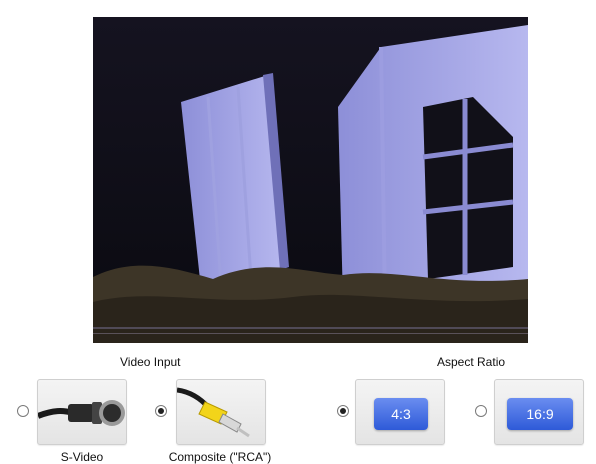  What do you see at coordinates (161, 411) in the screenshot?
I see `composite-radio` at bounding box center [161, 411].